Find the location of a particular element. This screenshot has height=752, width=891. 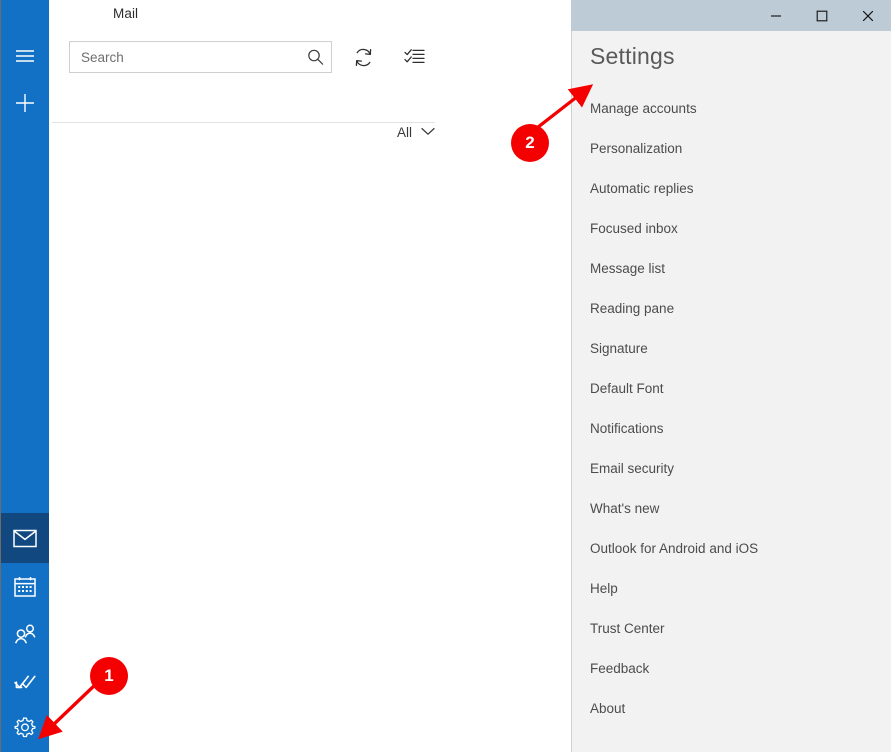

sync-icon is located at coordinates (363, 57).